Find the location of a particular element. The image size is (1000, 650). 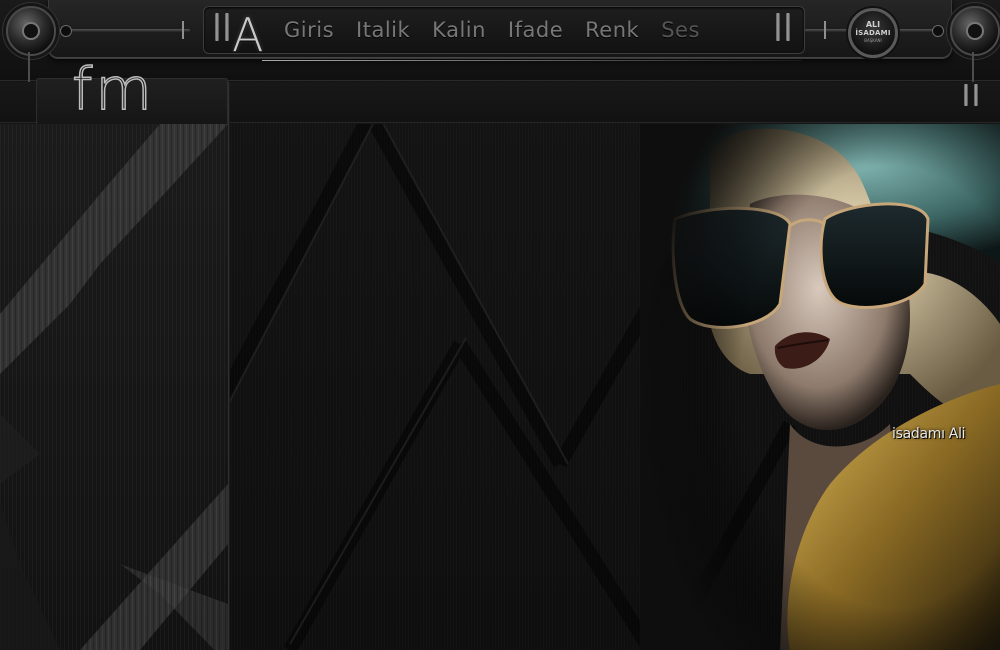

nav-item-ses: Ses is located at coordinates (686, 30).